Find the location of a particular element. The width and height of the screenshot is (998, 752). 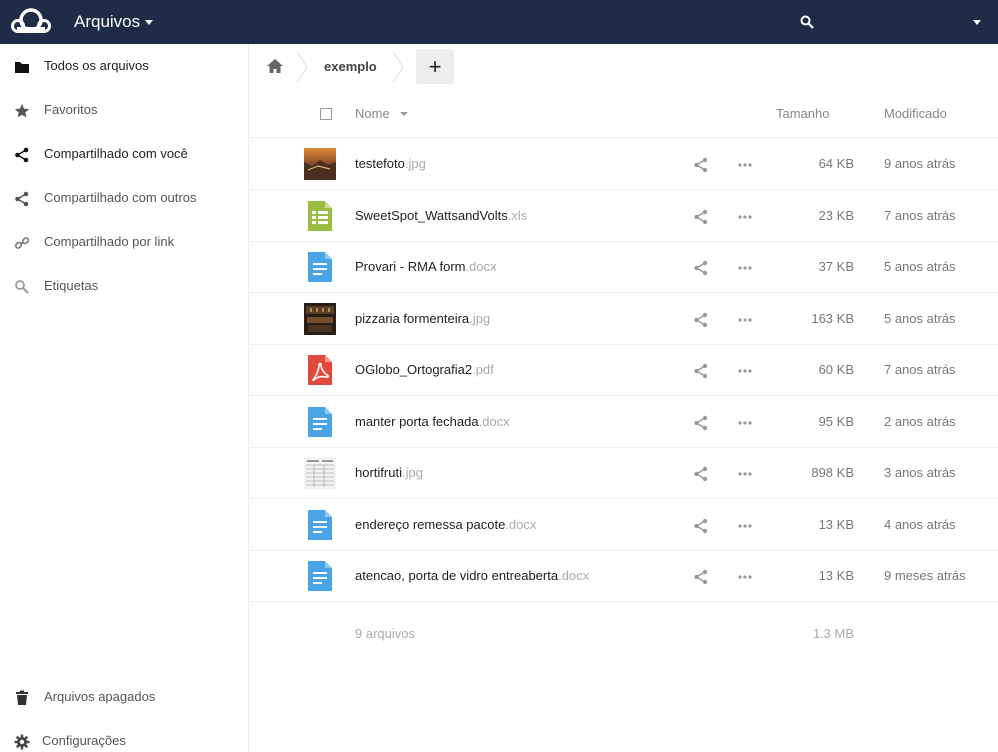

file-name: endereço remessa pacote.docx is located at coordinates (445, 524).